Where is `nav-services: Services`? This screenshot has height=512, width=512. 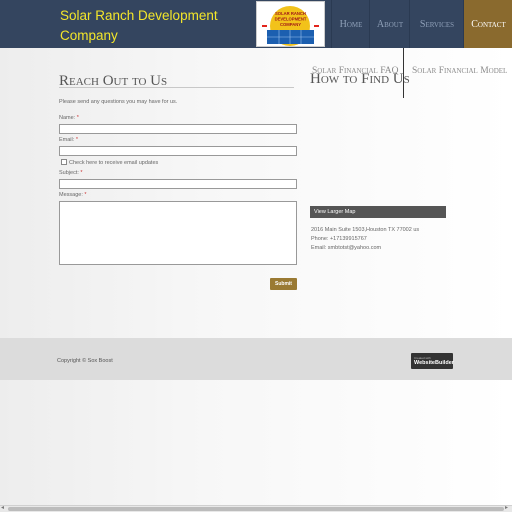
nav-services: Services is located at coordinates (436, 24).